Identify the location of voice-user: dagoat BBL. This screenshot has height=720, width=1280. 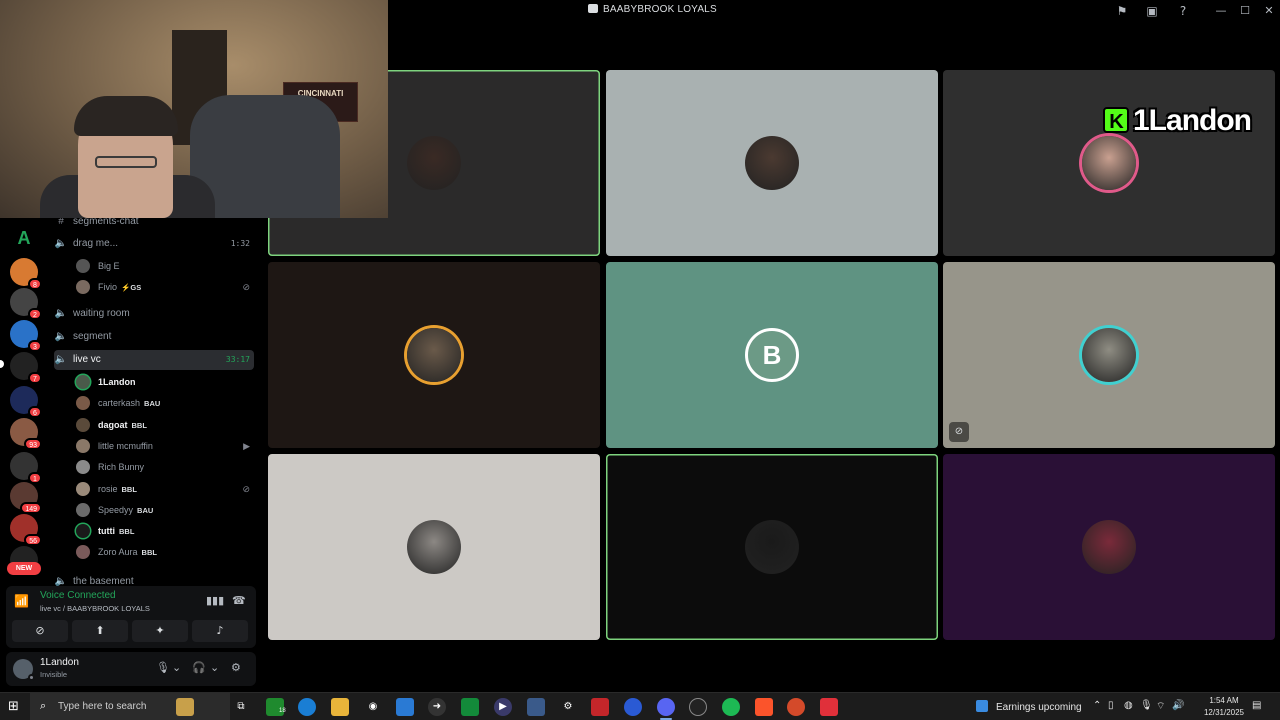
(166, 425).